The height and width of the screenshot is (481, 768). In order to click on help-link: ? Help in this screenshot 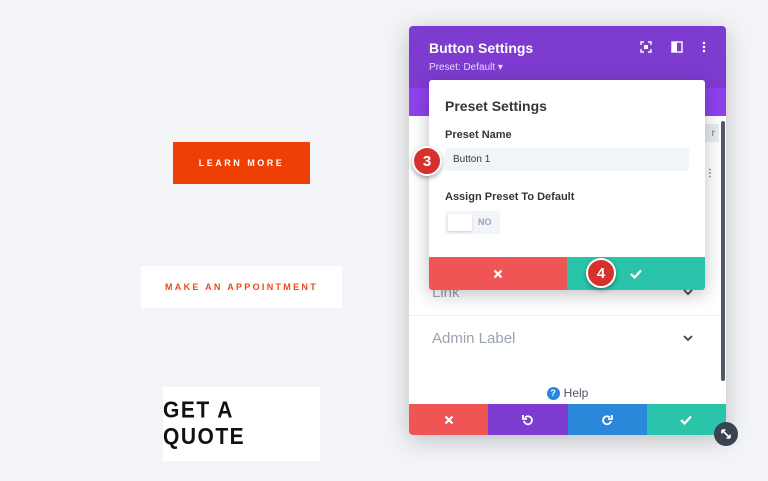, I will do `click(567, 393)`.